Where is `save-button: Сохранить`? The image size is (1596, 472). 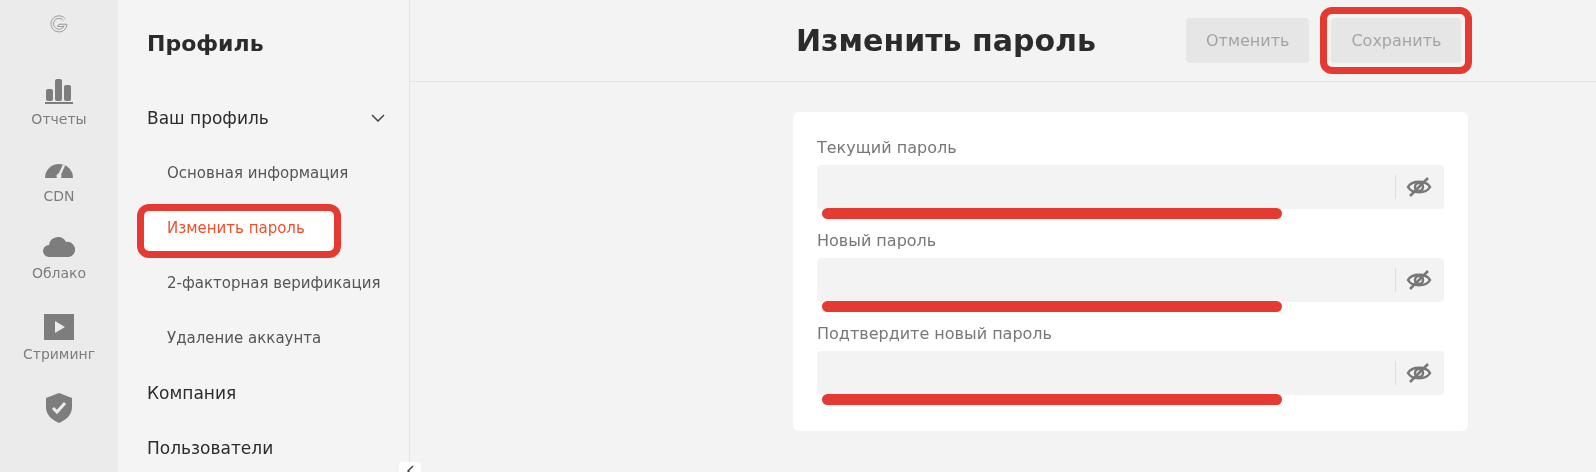 save-button: Сохранить is located at coordinates (1396, 40).